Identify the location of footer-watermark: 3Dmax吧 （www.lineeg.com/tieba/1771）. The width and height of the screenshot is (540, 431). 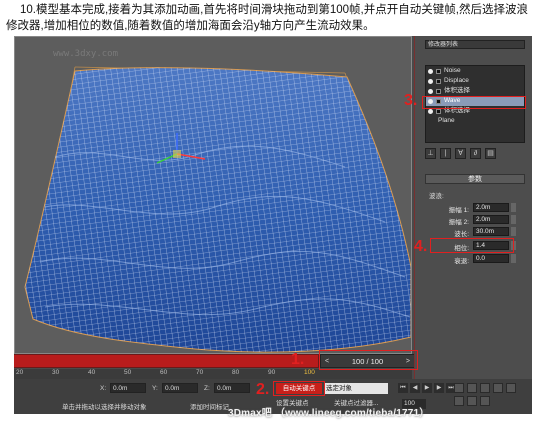
(329, 413).